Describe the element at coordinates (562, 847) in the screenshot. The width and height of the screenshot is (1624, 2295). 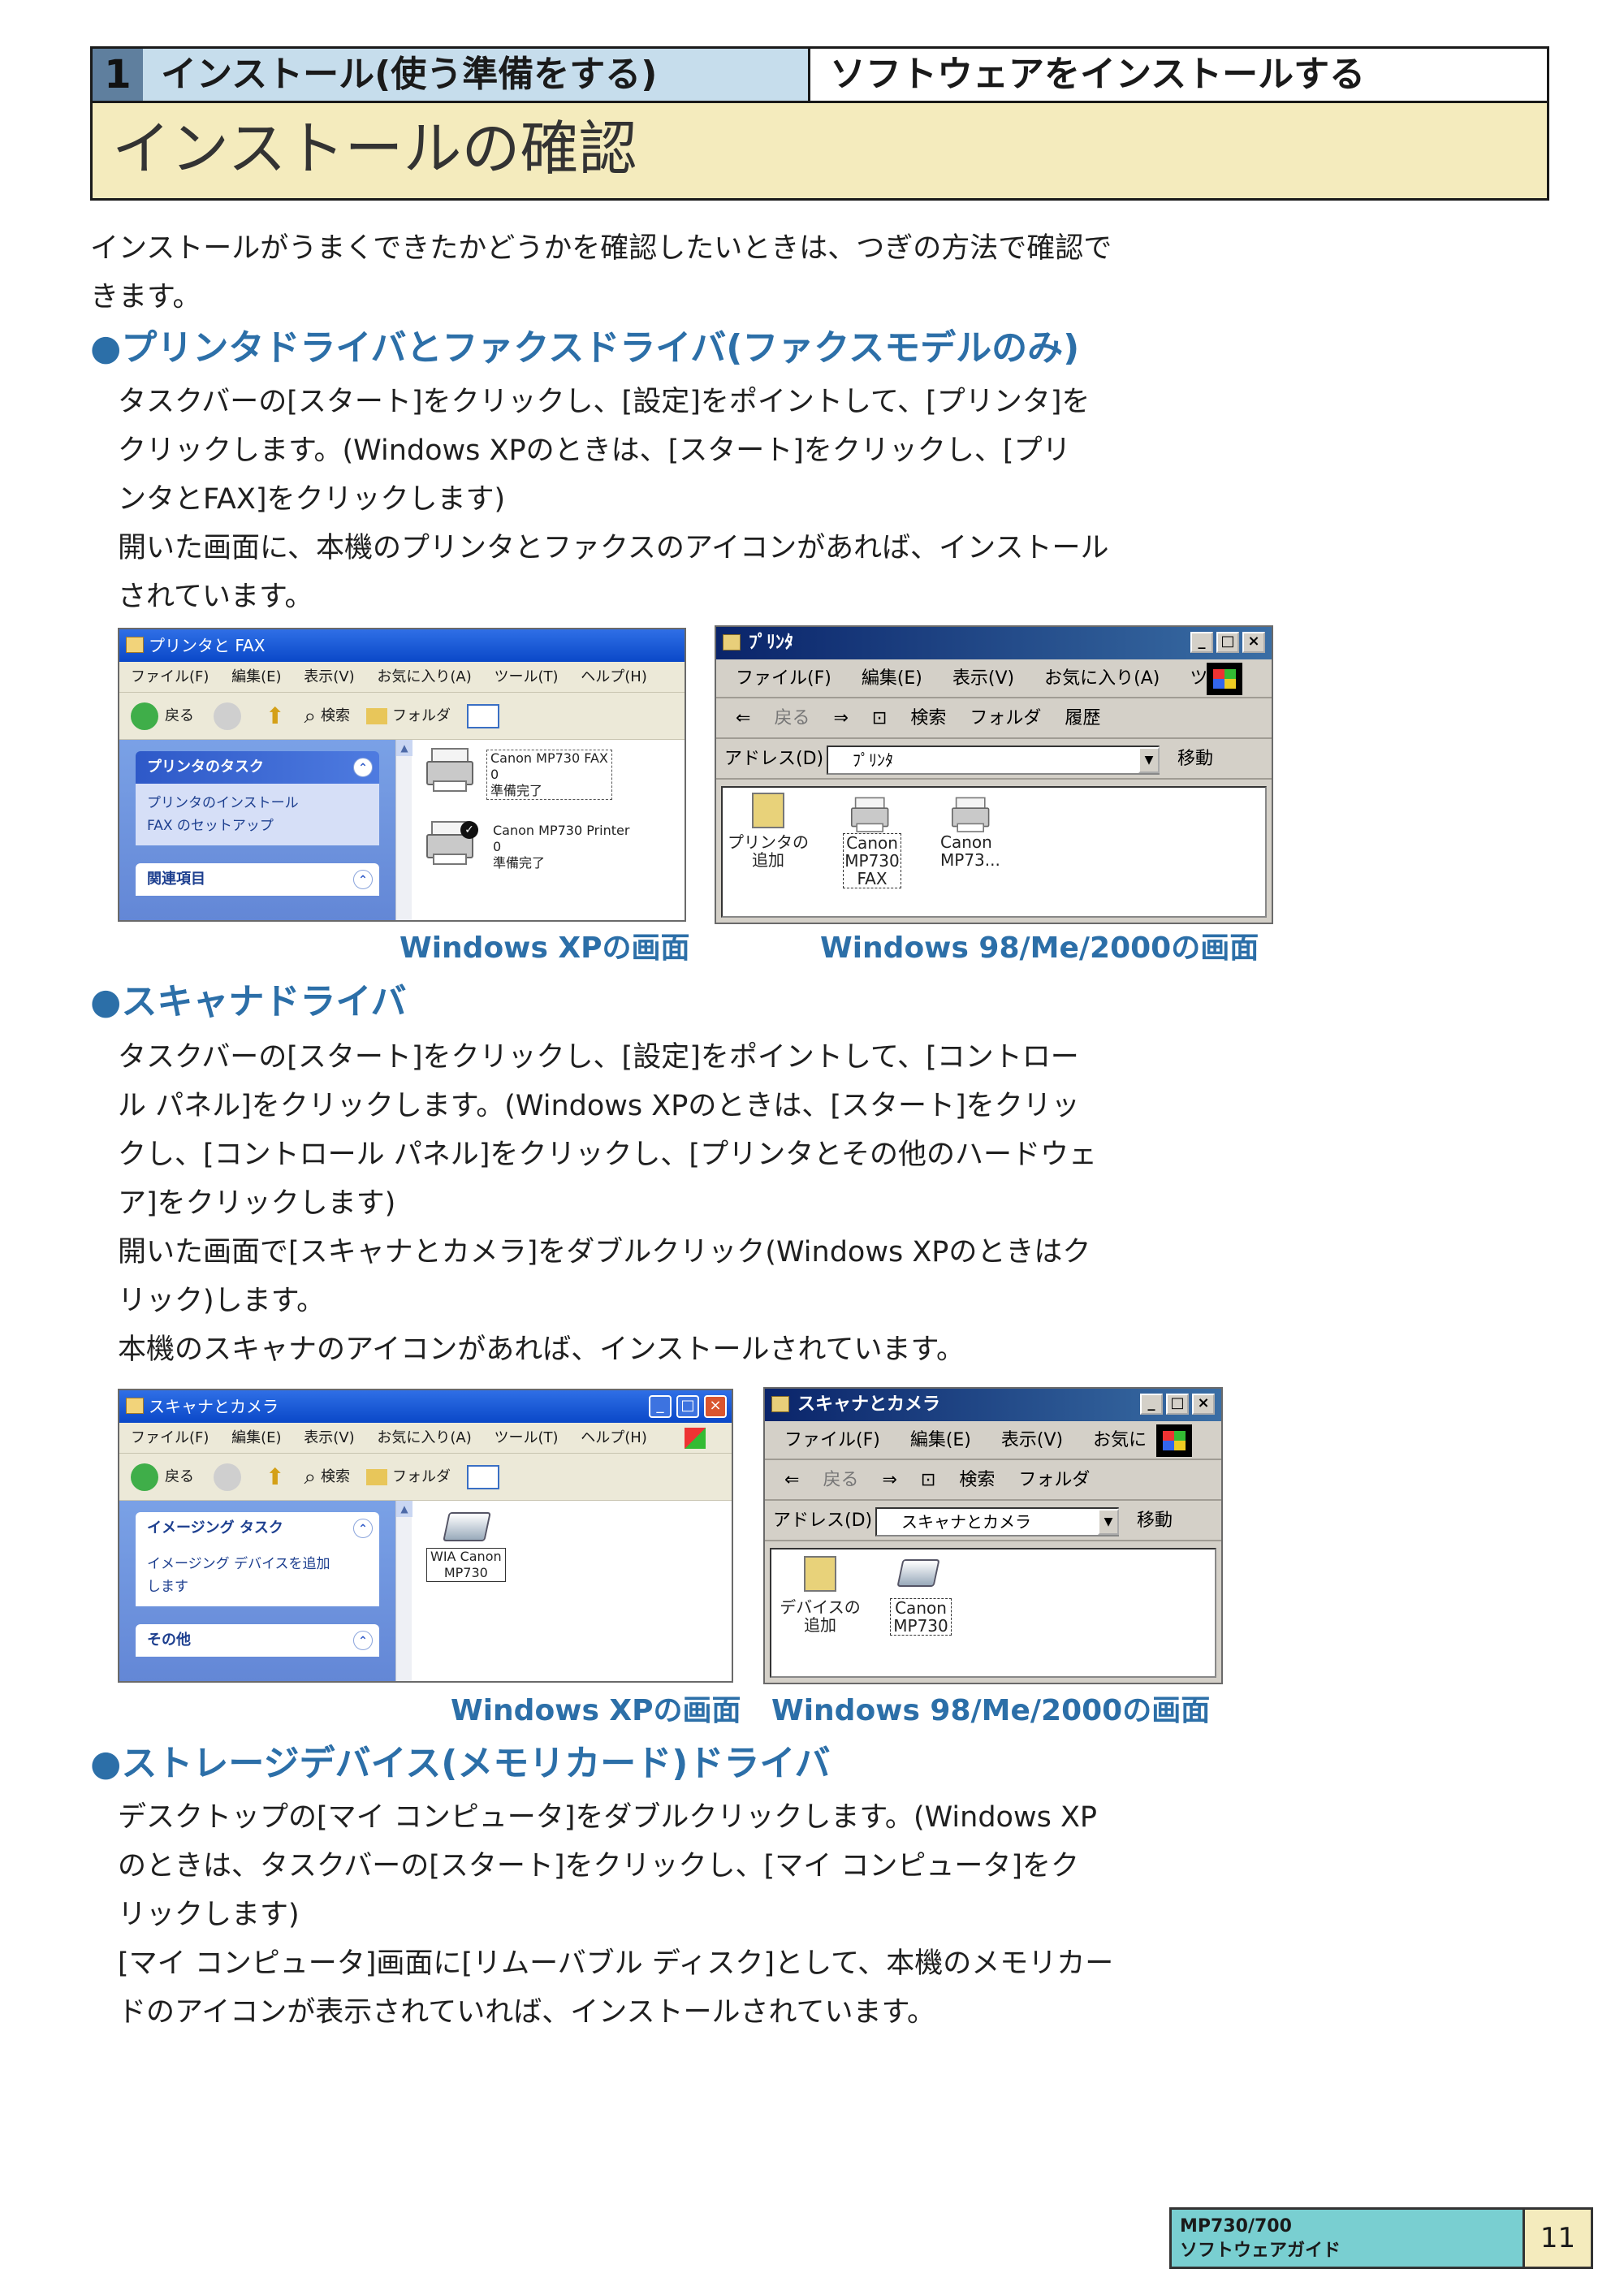
I see `printer-icon-label: Canon MP730 Printer 0 準備完了` at that location.